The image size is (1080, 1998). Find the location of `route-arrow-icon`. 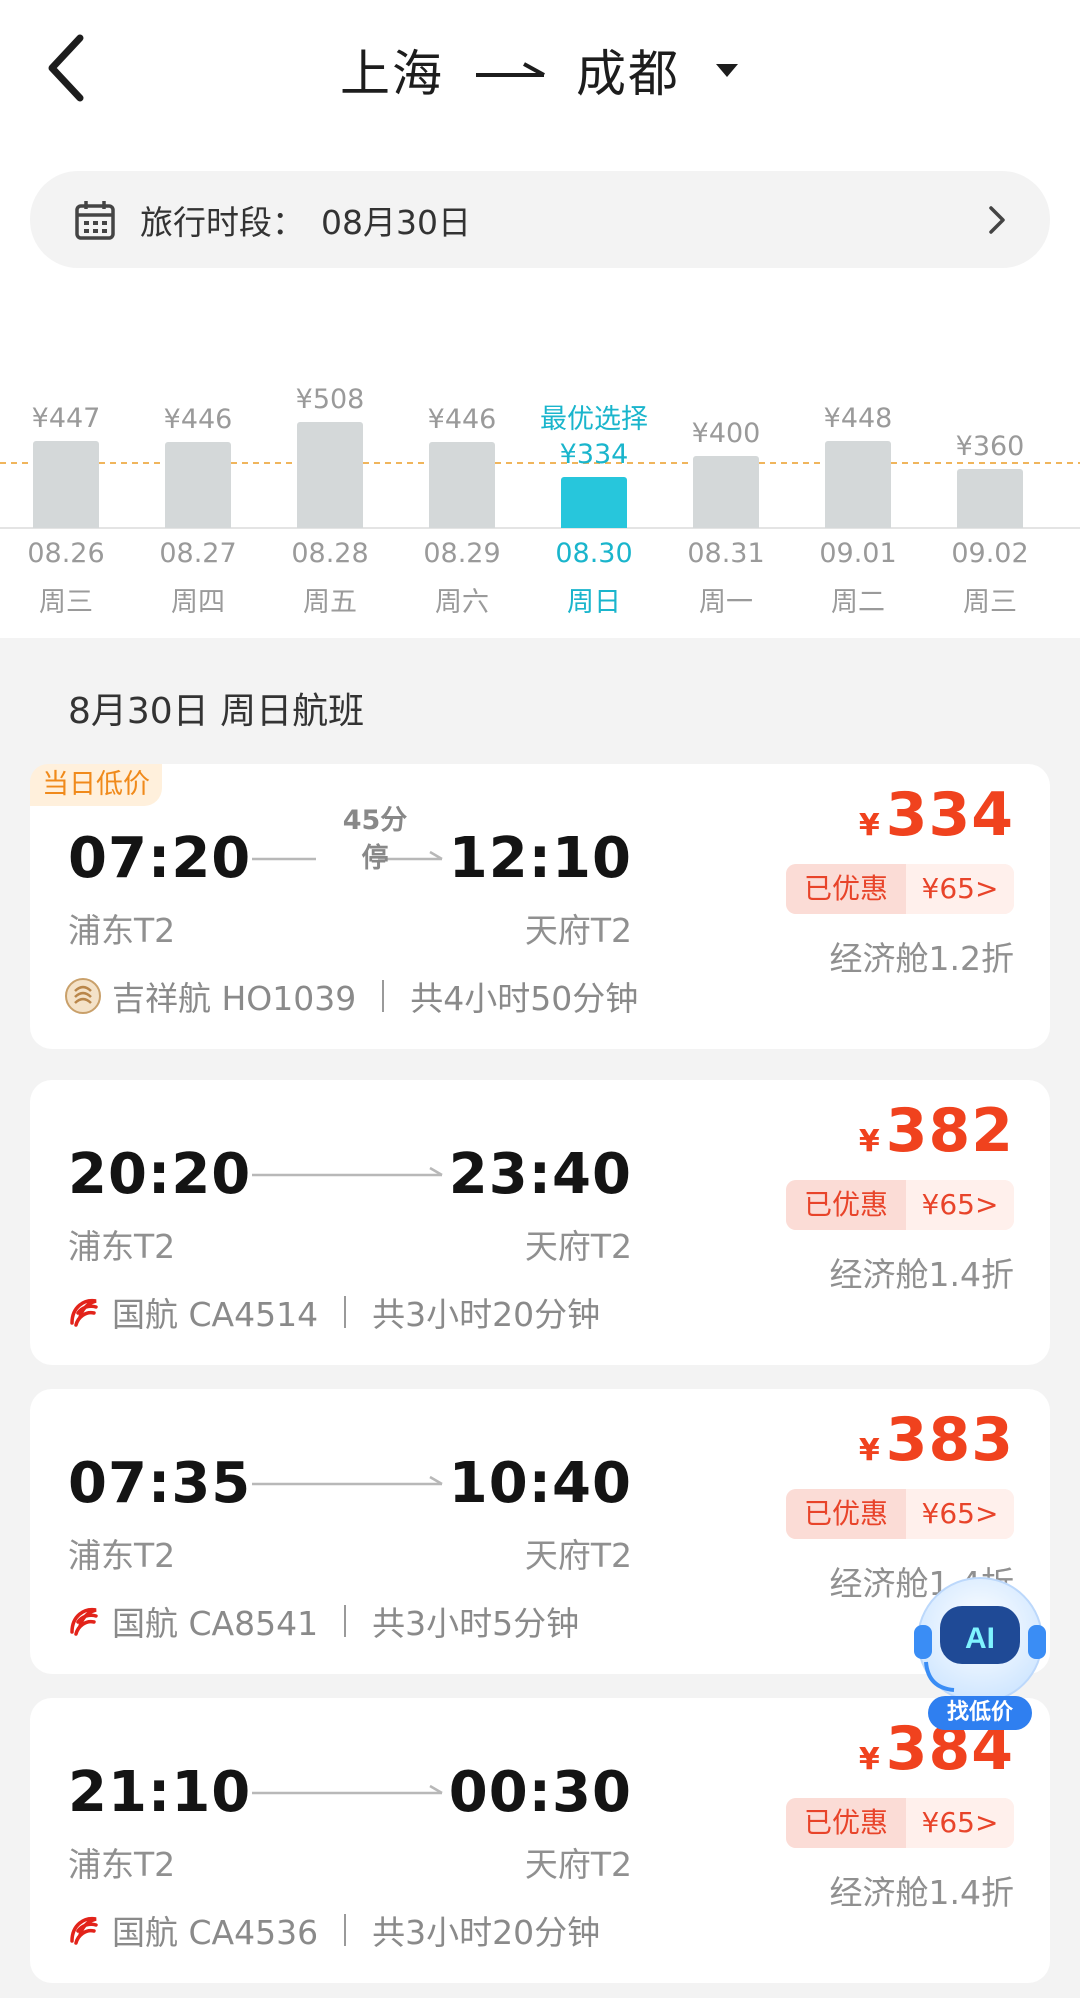

route-arrow-icon is located at coordinates (510, 69).